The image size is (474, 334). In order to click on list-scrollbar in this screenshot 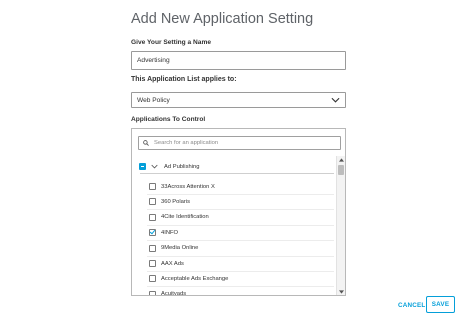, I will do `click(340, 225)`.